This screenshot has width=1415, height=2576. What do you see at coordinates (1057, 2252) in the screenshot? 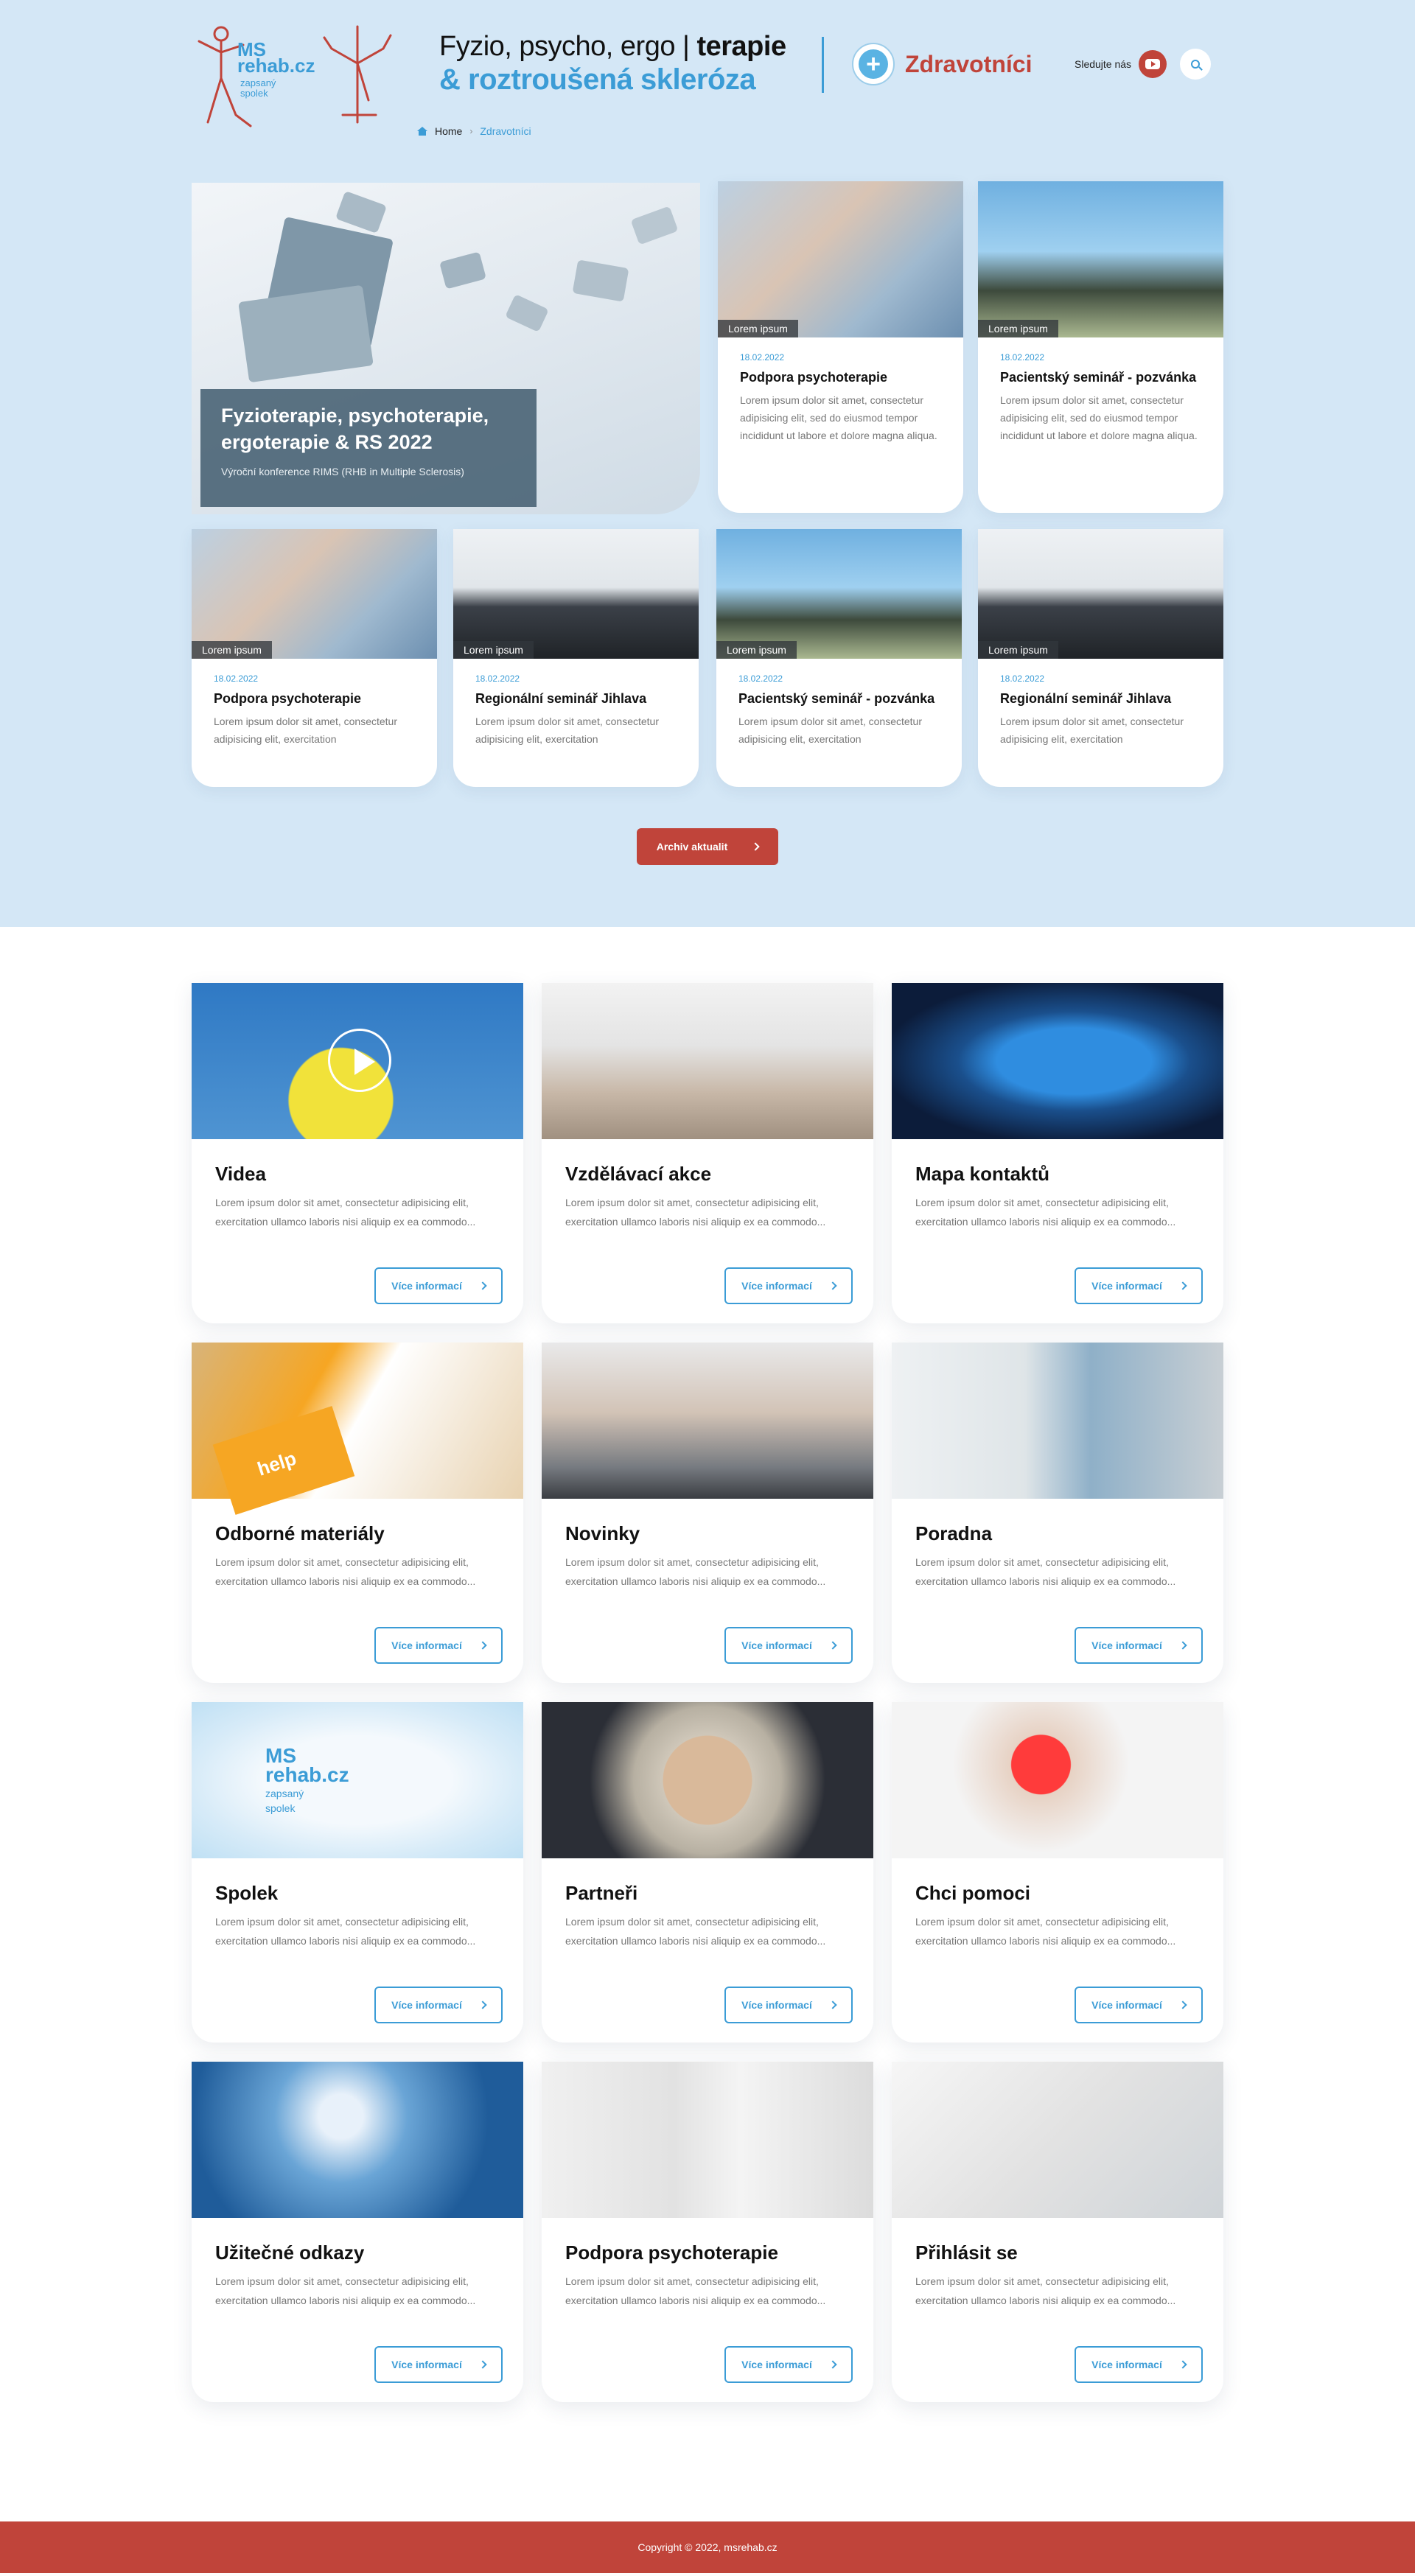
I see `service-title: Přihlásit se` at bounding box center [1057, 2252].